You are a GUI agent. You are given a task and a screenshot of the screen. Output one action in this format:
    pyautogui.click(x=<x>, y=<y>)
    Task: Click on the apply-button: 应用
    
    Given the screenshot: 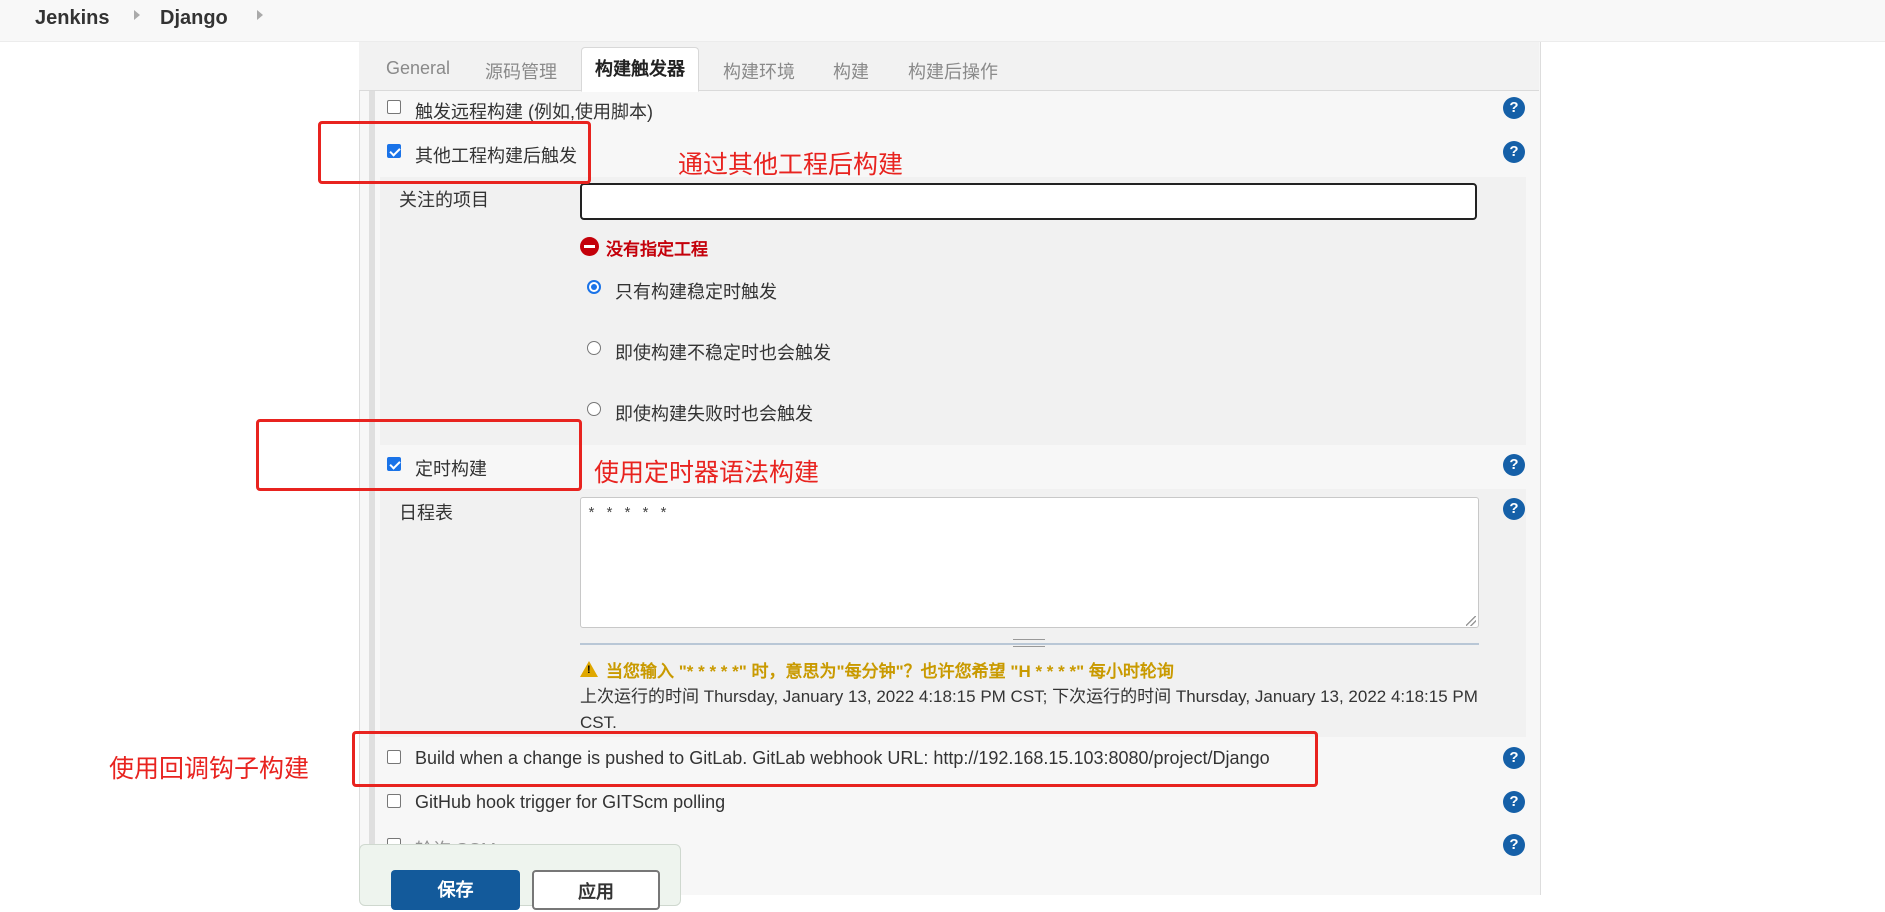 What is the action you would take?
    pyautogui.click(x=596, y=890)
    